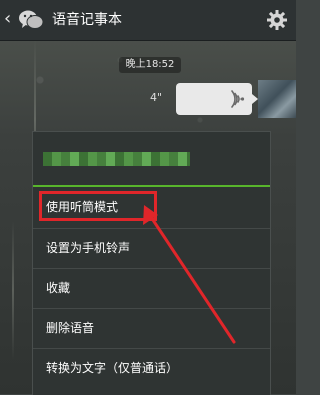 The height and width of the screenshot is (395, 320). I want to click on message-timestamp: 晚上18:52, so click(150, 65).